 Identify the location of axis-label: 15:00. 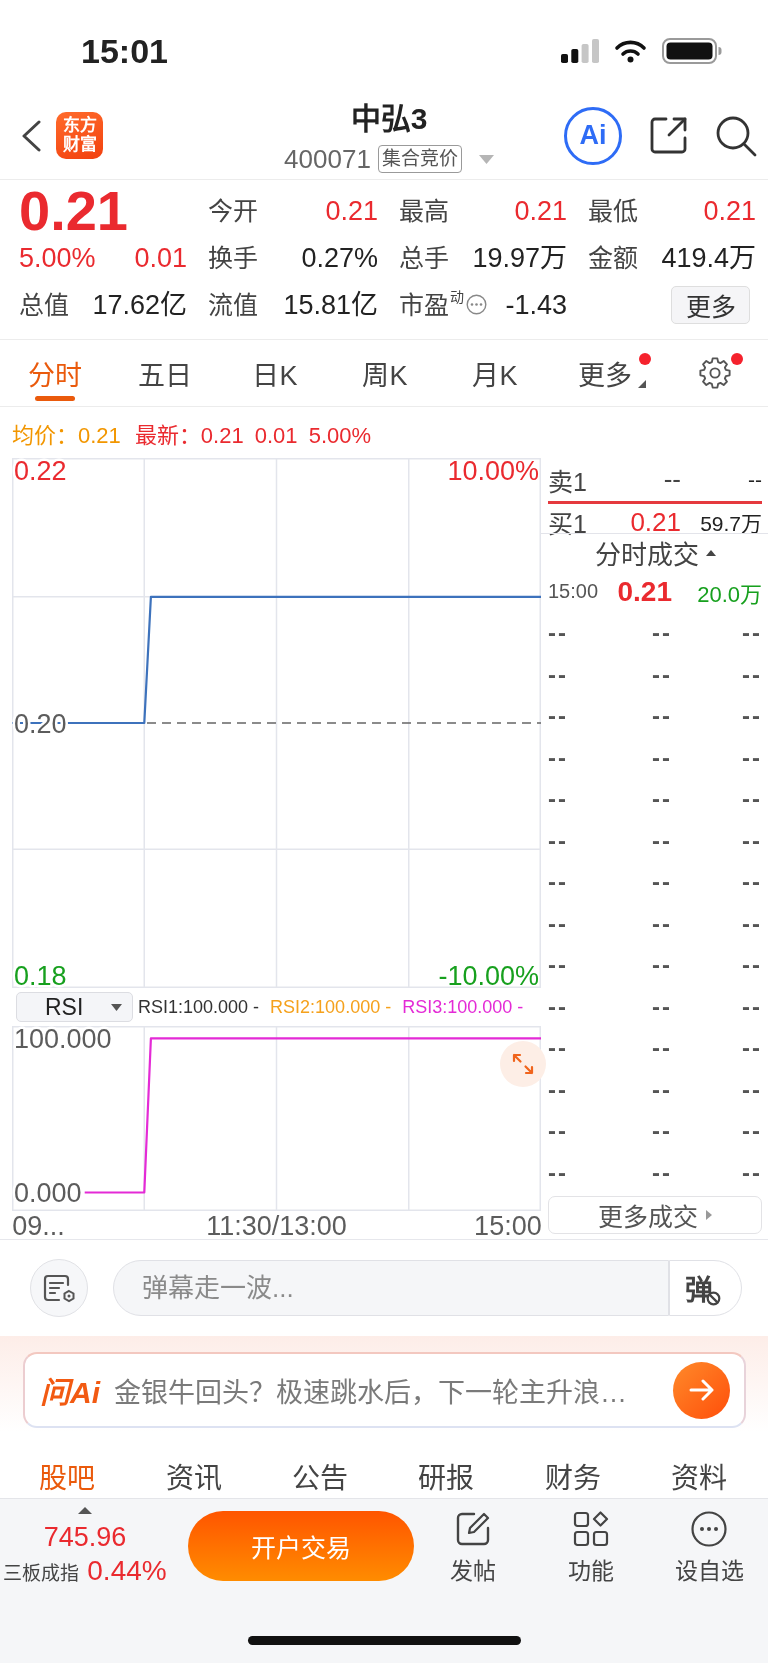
(507, 1225).